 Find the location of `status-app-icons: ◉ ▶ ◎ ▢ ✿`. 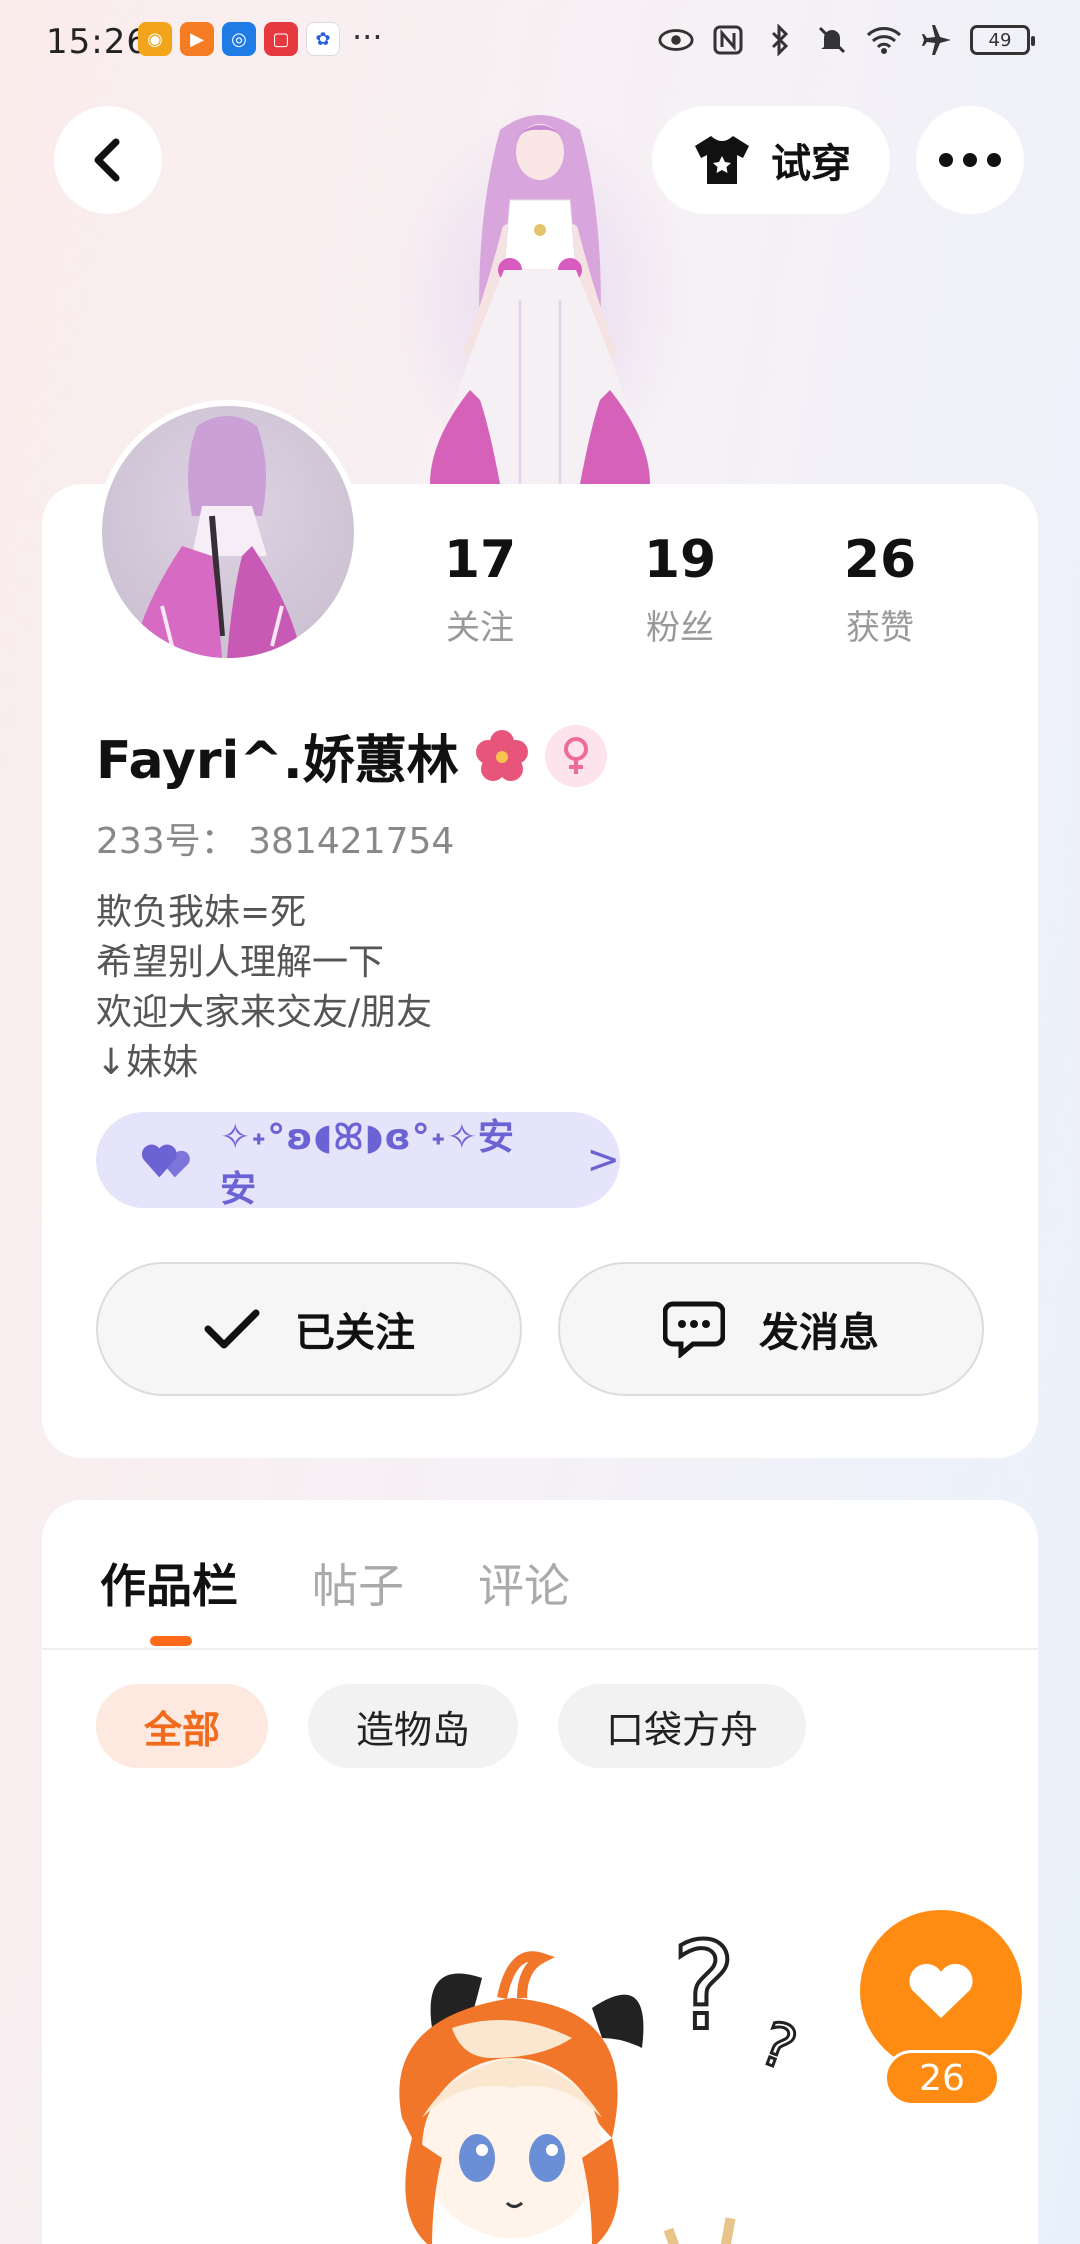

status-app-icons: ◉ ▶ ◎ ▢ ✿ is located at coordinates (239, 39).